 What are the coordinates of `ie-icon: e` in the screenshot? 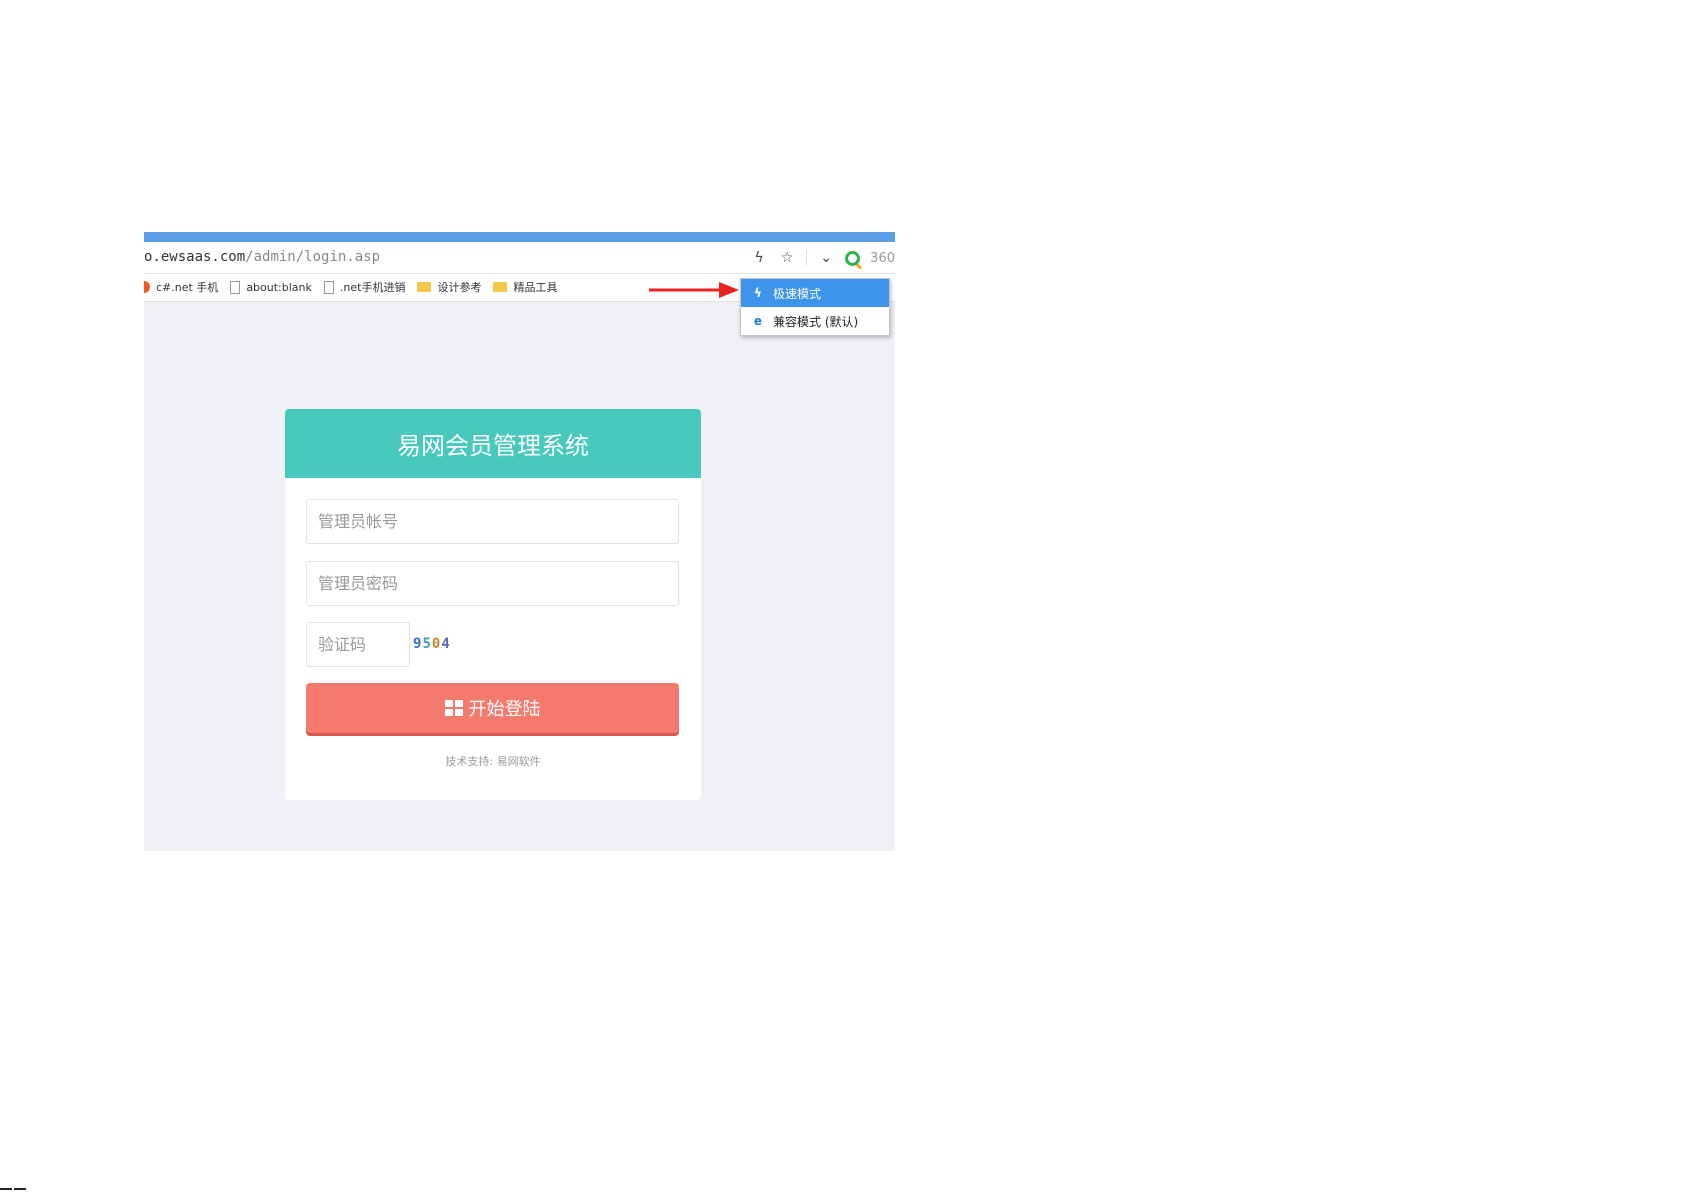 It's located at (758, 321).